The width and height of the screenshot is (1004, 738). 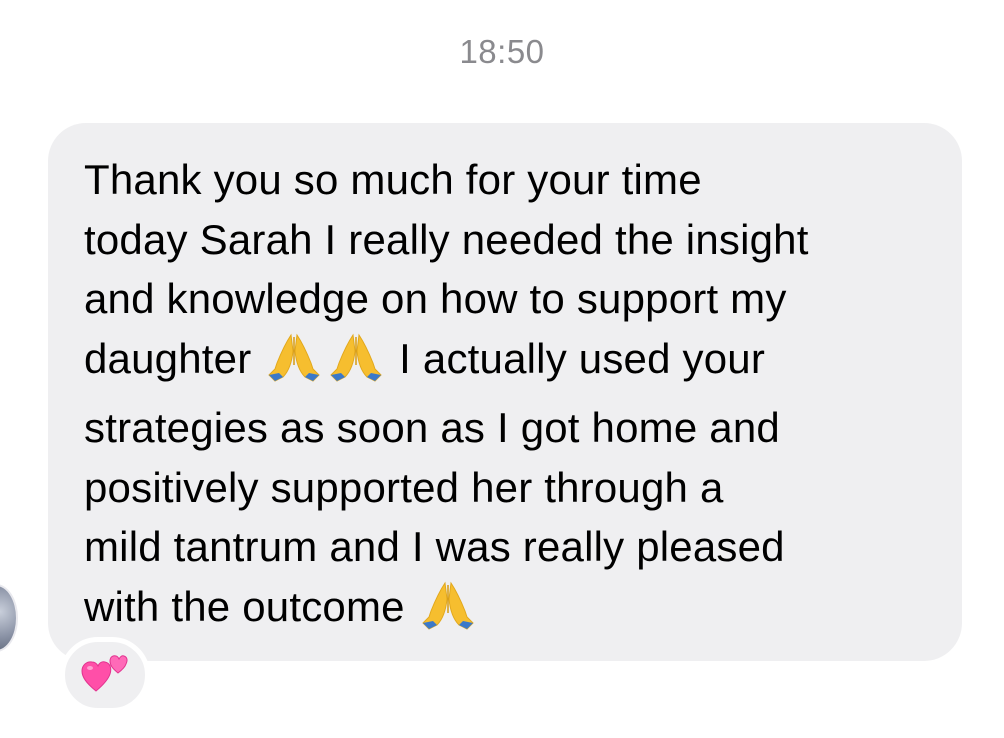 I want to click on message-line-with-emoji: with the outcome, so click(x=514, y=612).